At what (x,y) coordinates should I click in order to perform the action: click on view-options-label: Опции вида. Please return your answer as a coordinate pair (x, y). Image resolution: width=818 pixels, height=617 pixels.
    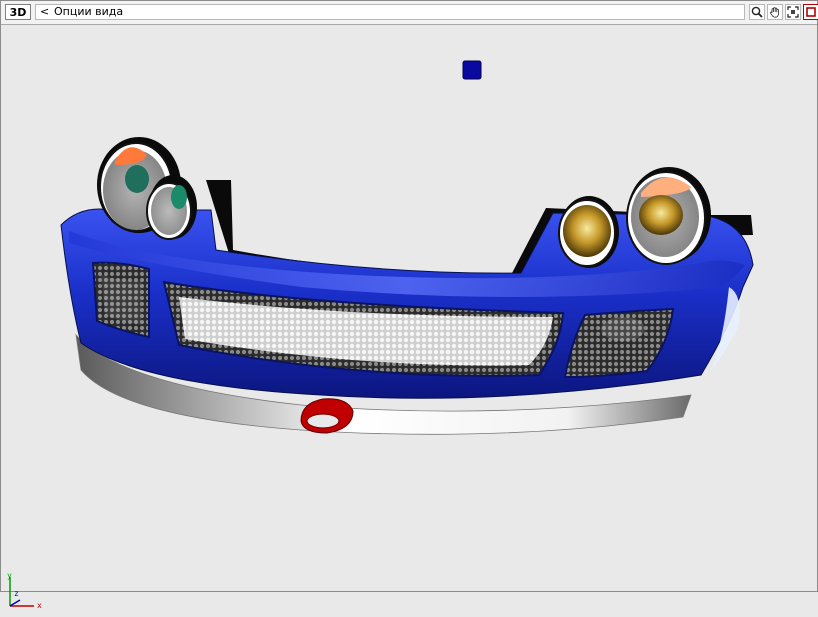
    Looking at the image, I should click on (89, 11).